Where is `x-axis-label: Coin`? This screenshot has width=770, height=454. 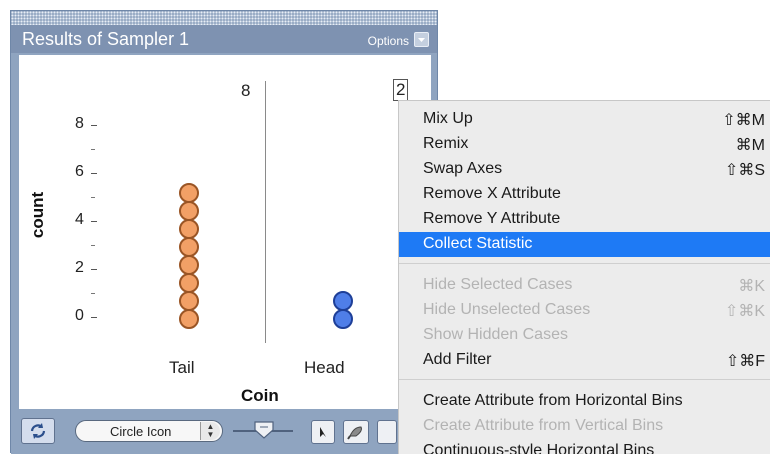
x-axis-label: Coin is located at coordinates (260, 396).